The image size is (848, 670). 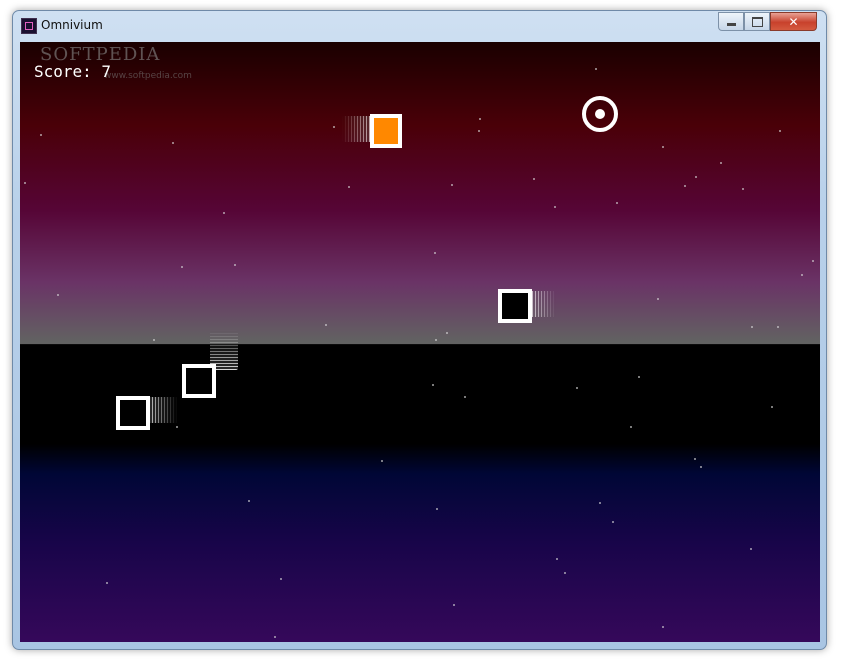 I want to click on minimize-icon, so click(x=731, y=24).